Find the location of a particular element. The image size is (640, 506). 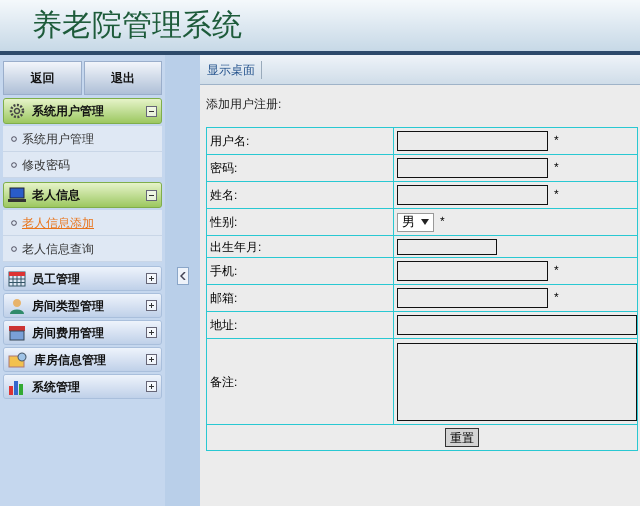

gear-icon is located at coordinates (17, 111).